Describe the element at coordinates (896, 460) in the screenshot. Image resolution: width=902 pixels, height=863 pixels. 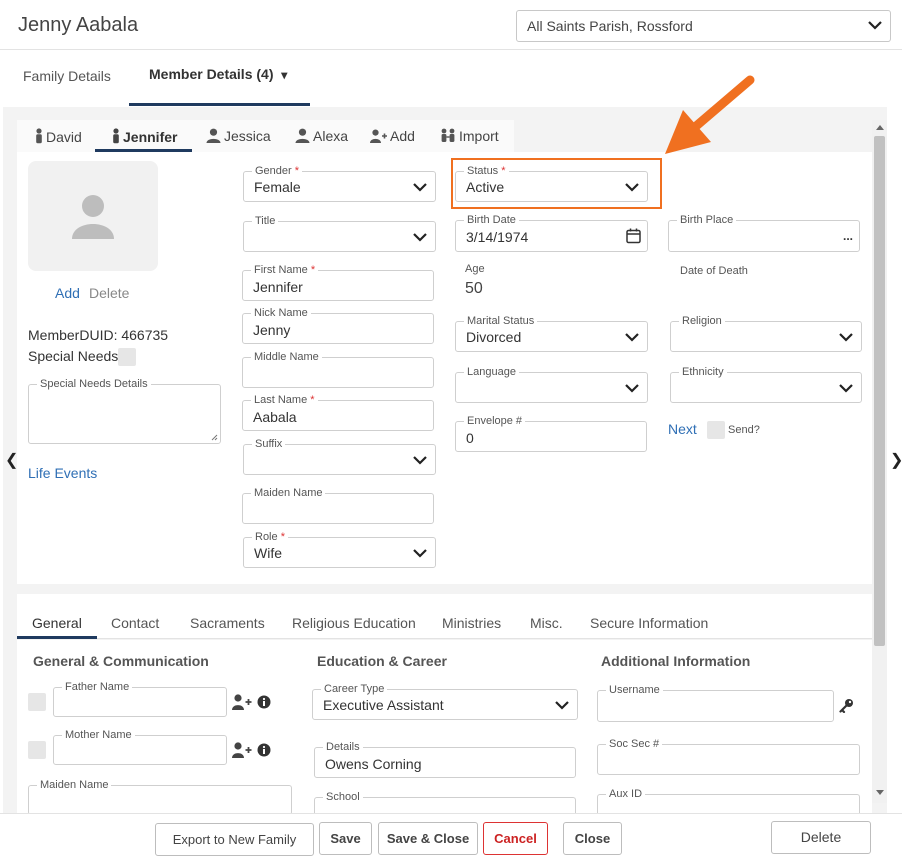
I see `next-member-arrow-icon: ❯` at that location.